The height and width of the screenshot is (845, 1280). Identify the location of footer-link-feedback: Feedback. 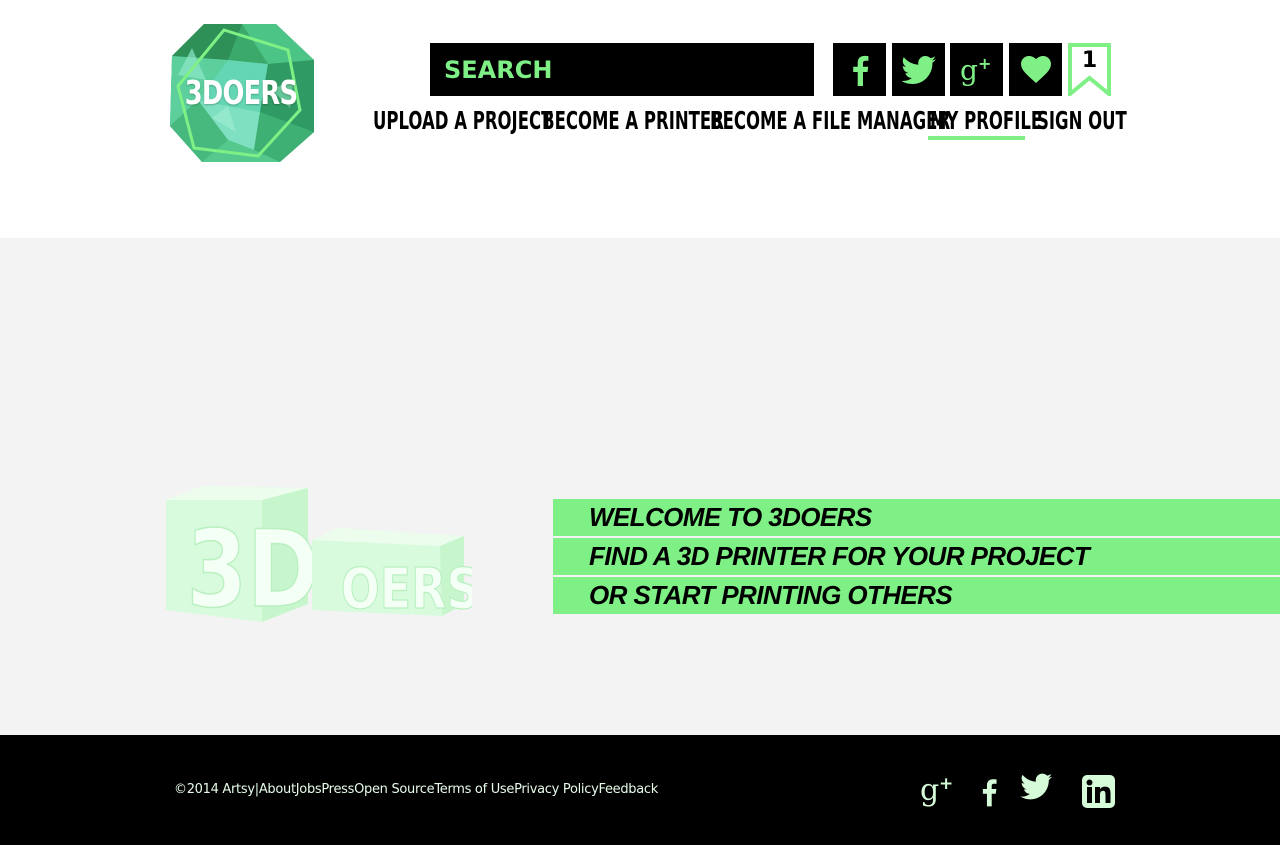
(628, 789).